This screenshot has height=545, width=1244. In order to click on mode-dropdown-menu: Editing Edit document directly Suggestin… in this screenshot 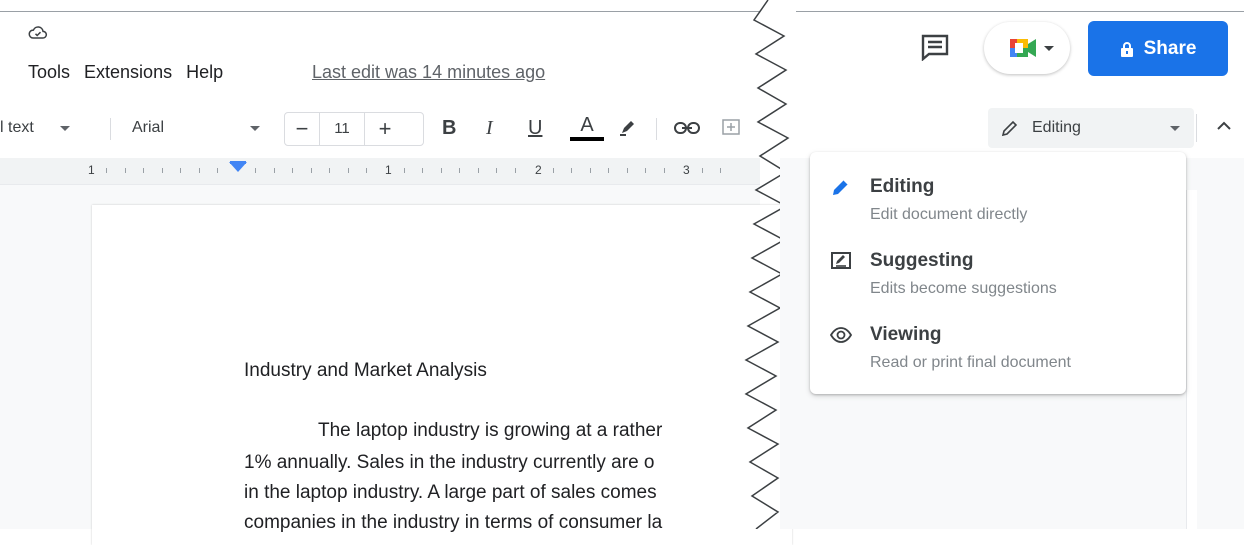, I will do `click(998, 273)`.